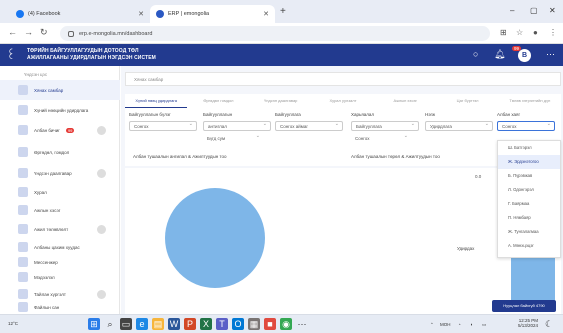 The width and height of the screenshot is (563, 333). I want to click on category-label: Удирдах, so click(466, 248).